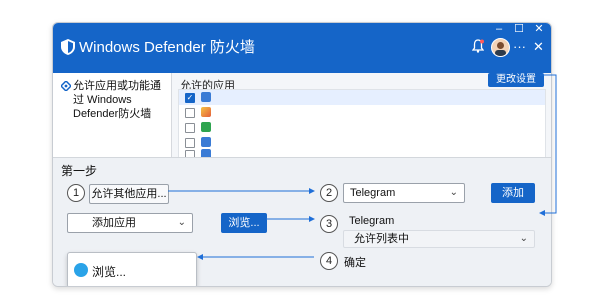 Image resolution: width=600 pixels, height=300 pixels. I want to click on window-close-button: ✕, so click(539, 29).